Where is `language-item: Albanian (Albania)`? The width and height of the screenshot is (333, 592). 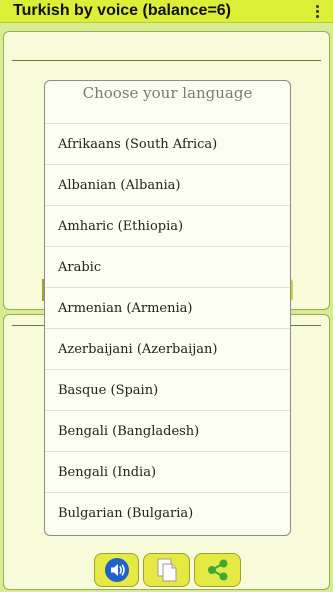
language-item: Albanian (Albania) is located at coordinates (167, 184).